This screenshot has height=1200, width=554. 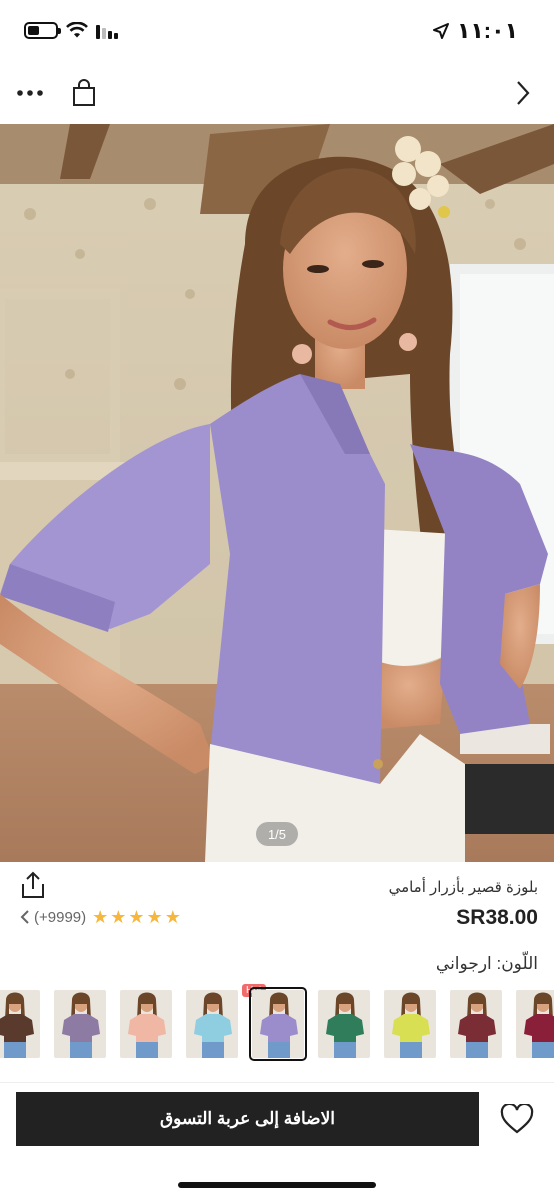 I want to click on rating-summary: (+9999) ★ ★ ★ ★ ★, so click(x=100, y=917).